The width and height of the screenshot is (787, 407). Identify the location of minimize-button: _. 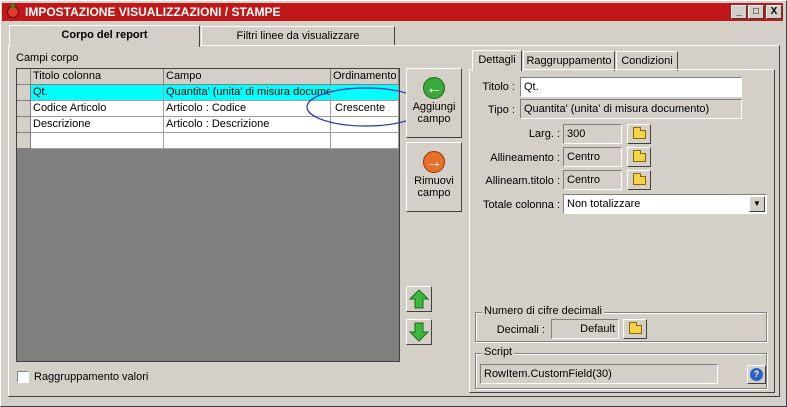
(739, 12).